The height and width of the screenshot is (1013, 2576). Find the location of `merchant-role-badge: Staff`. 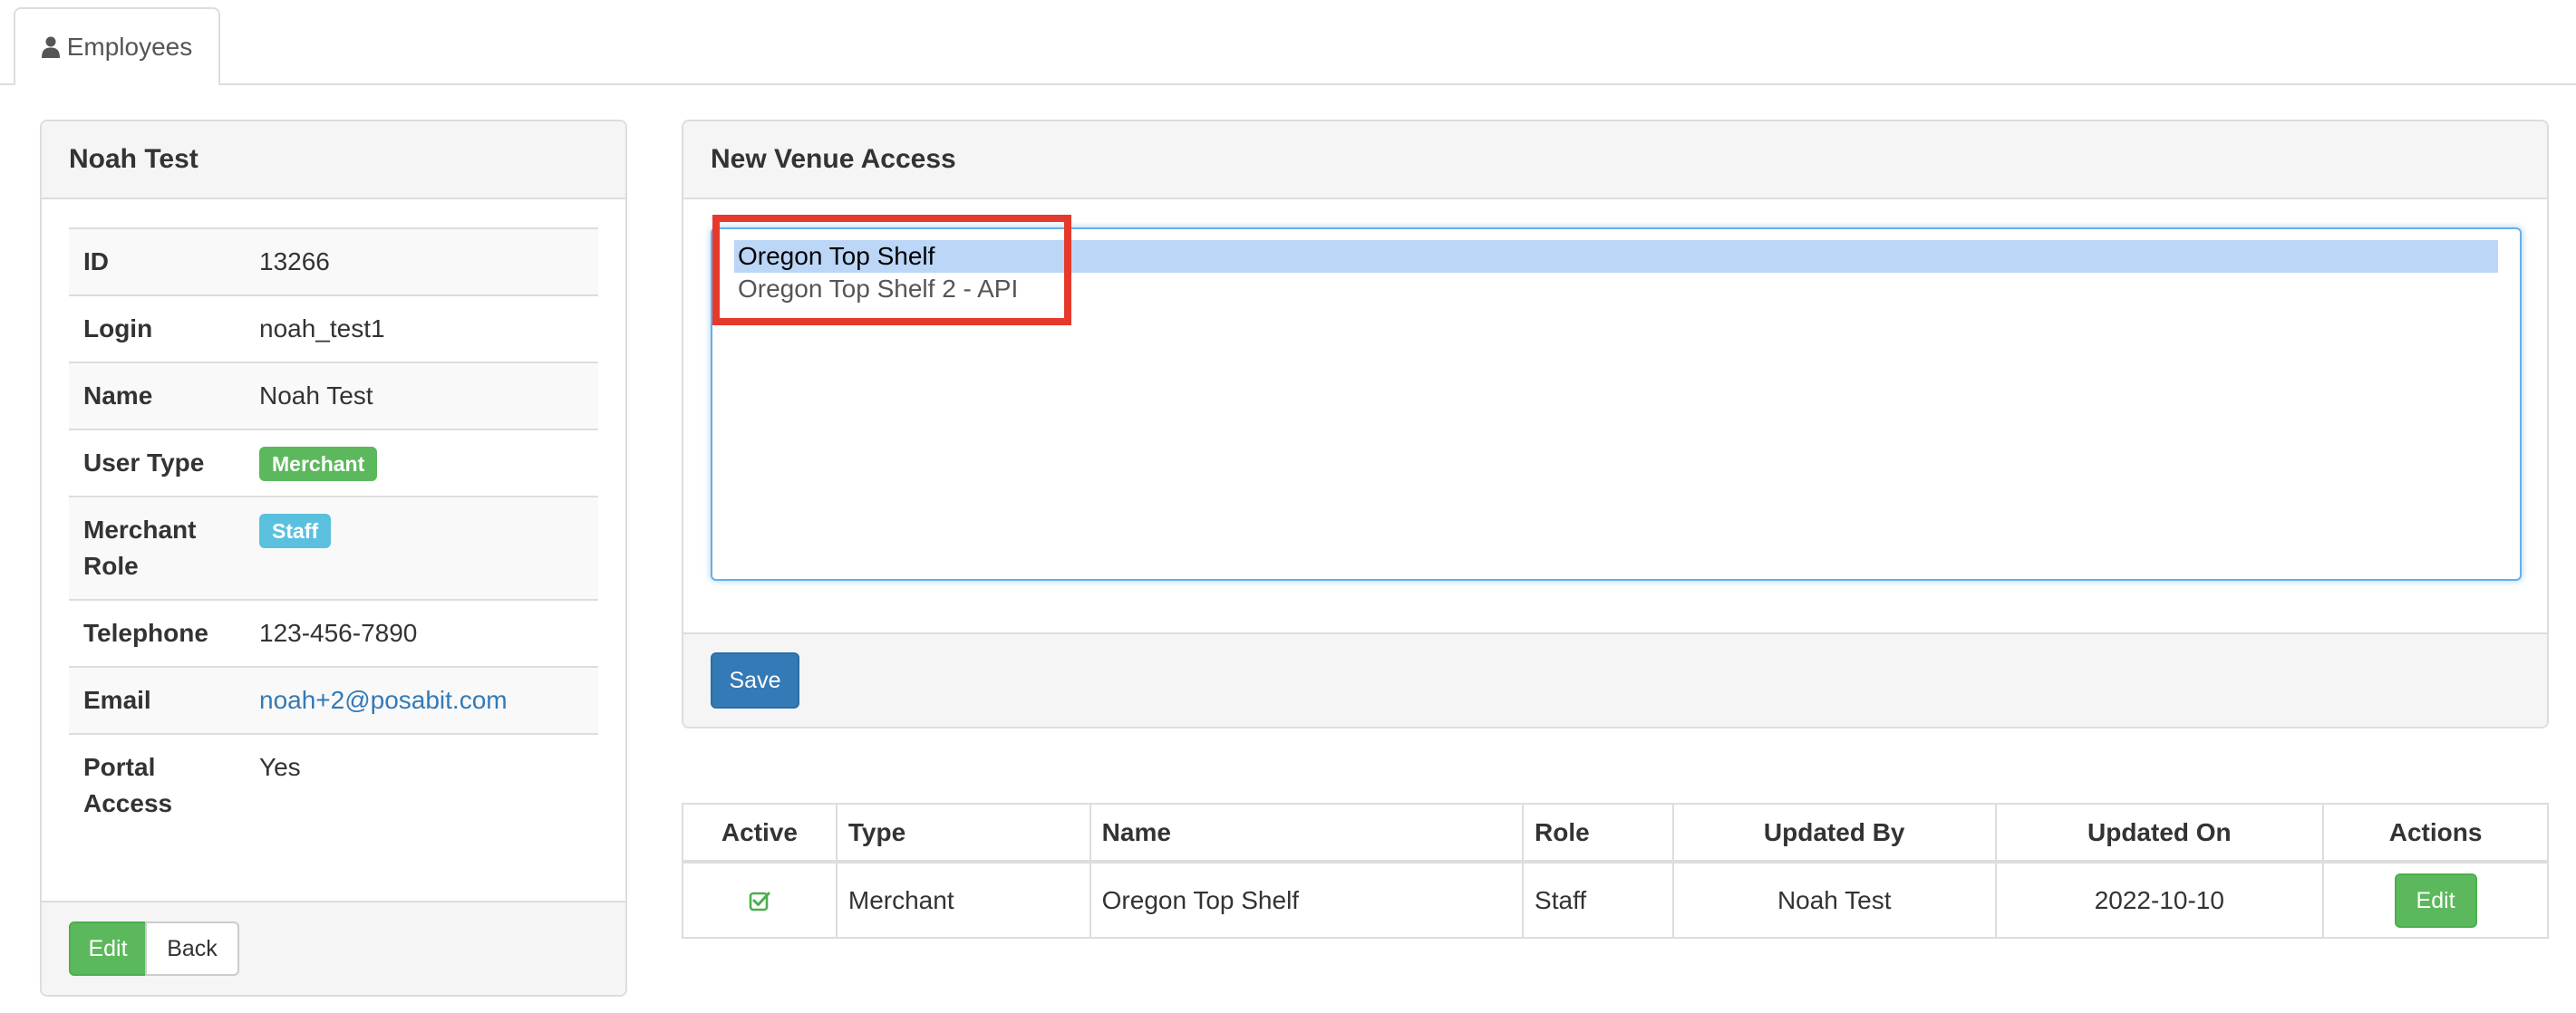

merchant-role-badge: Staff is located at coordinates (295, 531).